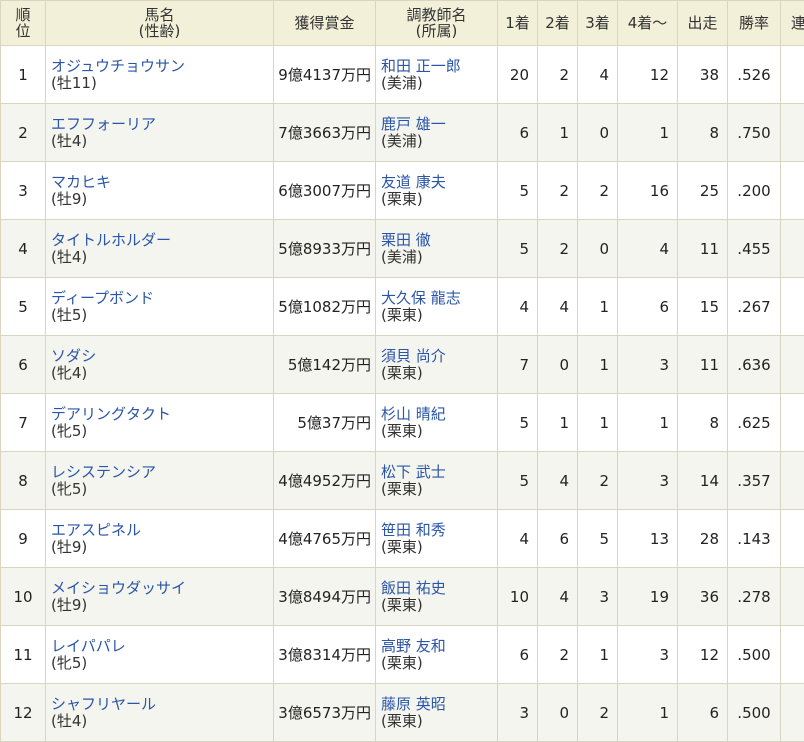 The image size is (804, 742). What do you see at coordinates (162, 530) in the screenshot?
I see `horse-name-link: エアスピネル` at bounding box center [162, 530].